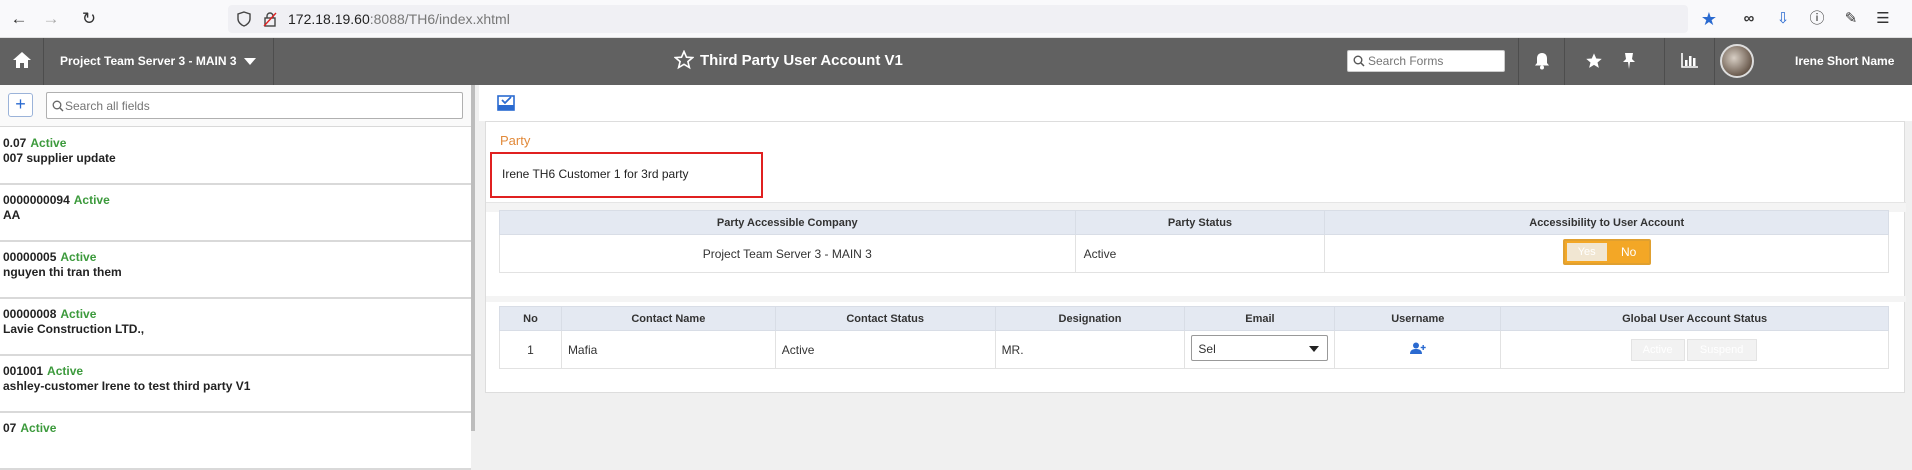 Image resolution: width=1912 pixels, height=470 pixels. I want to click on page-title-text: Third Party User Account V1, so click(801, 60).